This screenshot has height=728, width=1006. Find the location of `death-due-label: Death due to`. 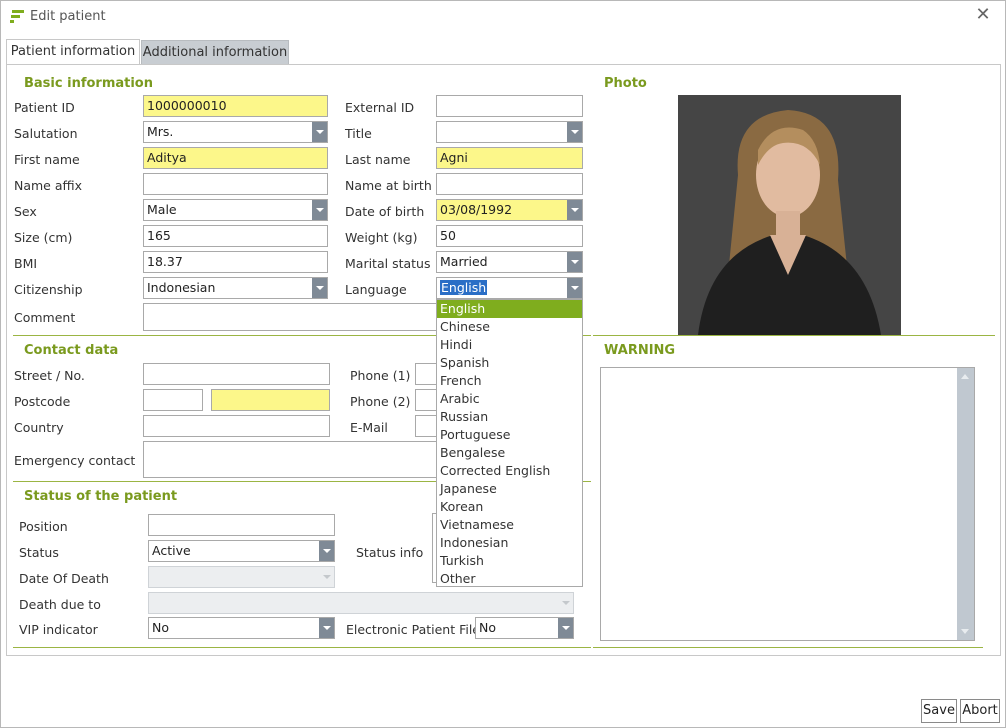

death-due-label: Death due to is located at coordinates (60, 604).